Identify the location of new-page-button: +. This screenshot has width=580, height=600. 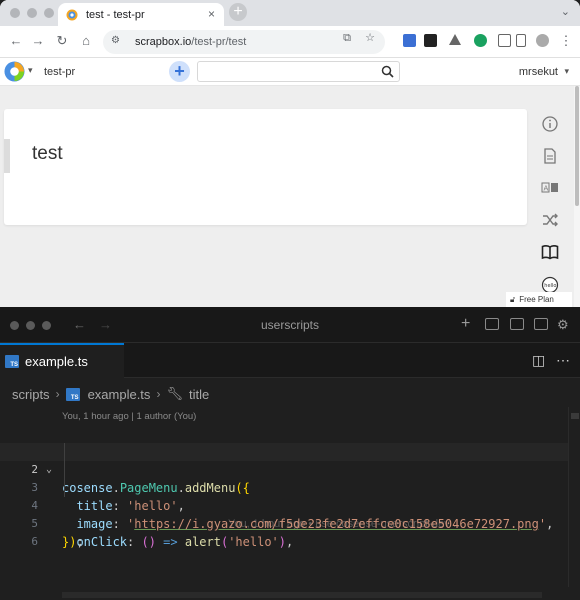
(179, 71).